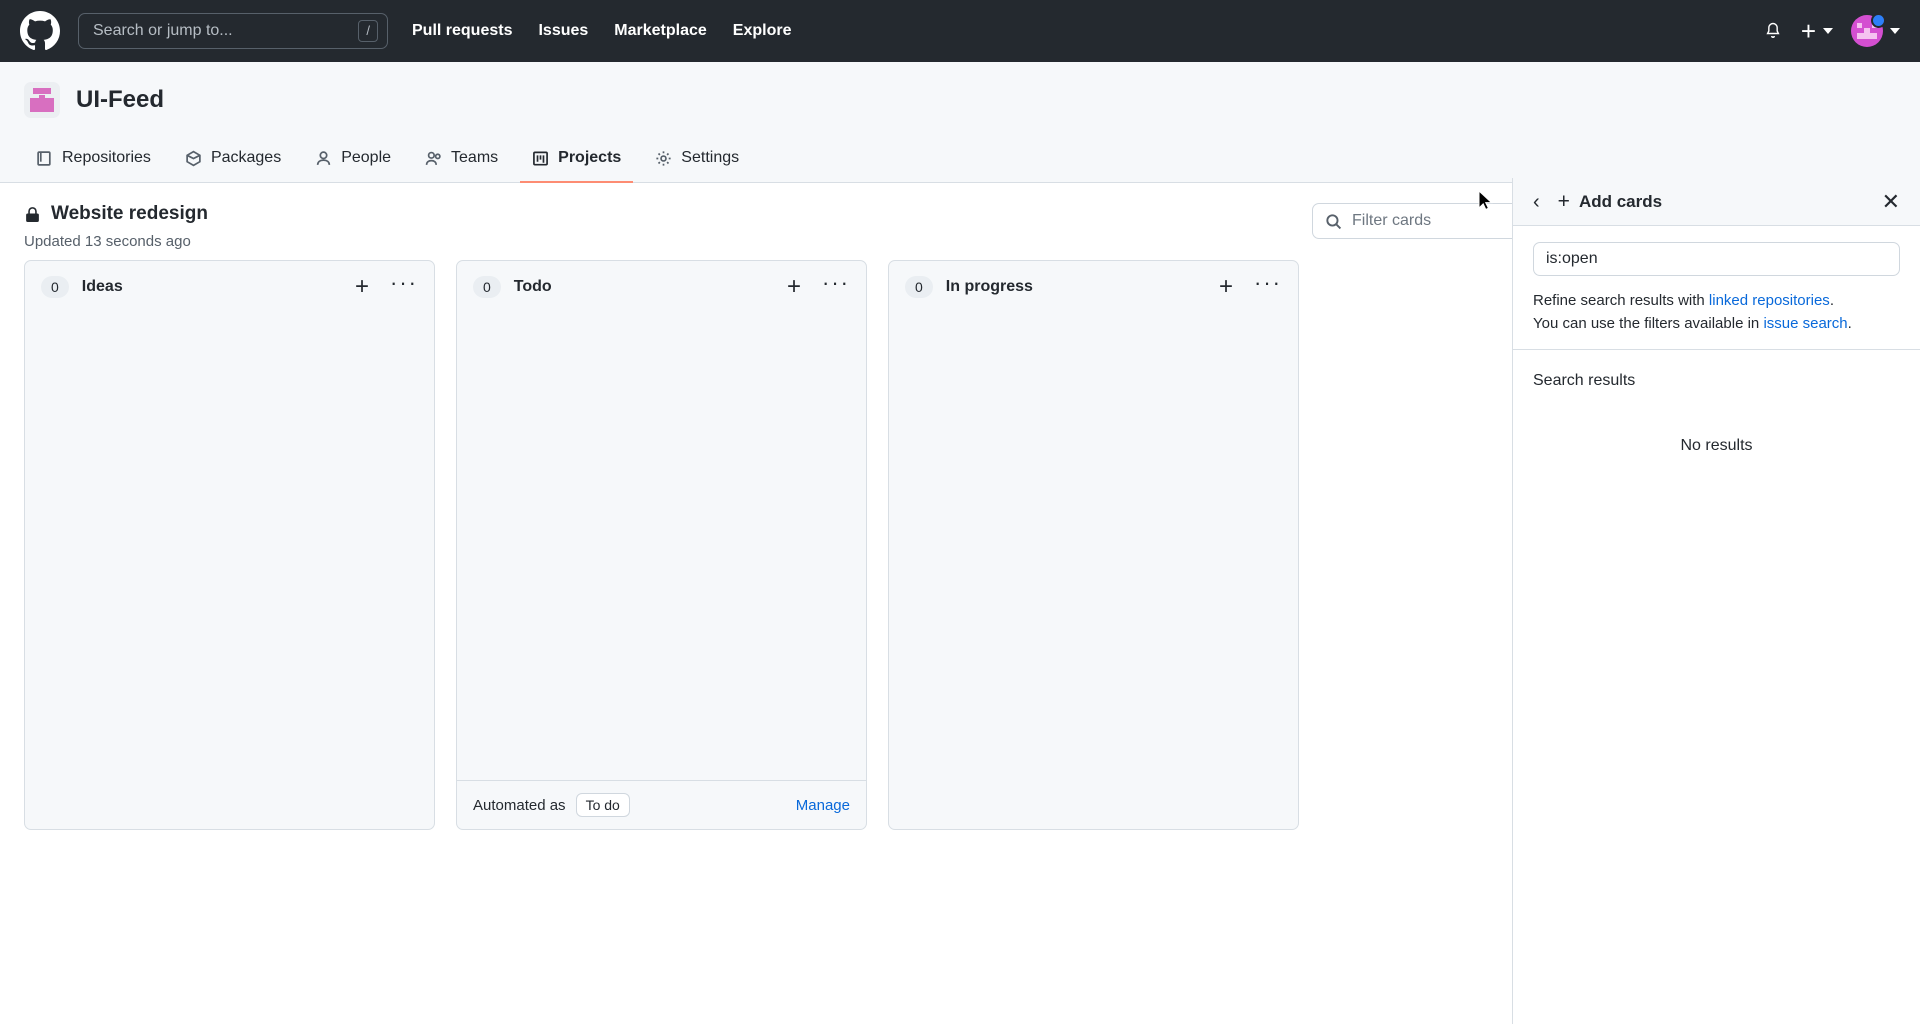  What do you see at coordinates (601, 31) in the screenshot?
I see `global-nav: Pull requests Issues Marketplace Explore` at bounding box center [601, 31].